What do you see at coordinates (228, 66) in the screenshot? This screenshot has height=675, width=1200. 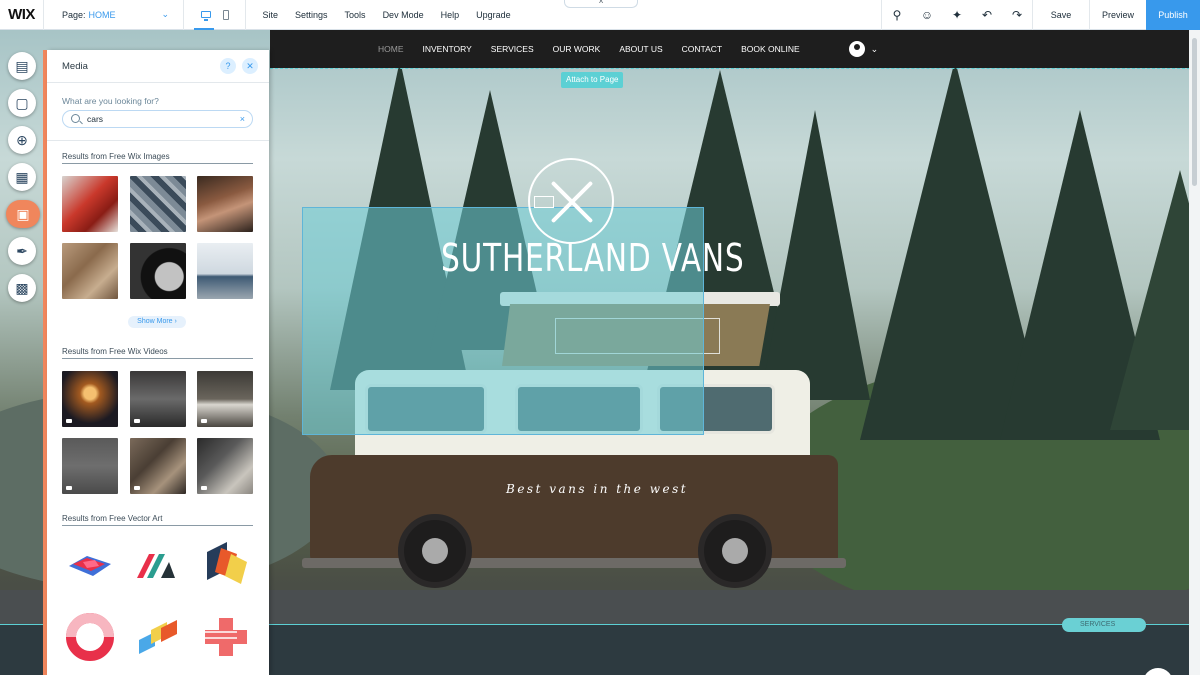 I see `help-icon: ?` at bounding box center [228, 66].